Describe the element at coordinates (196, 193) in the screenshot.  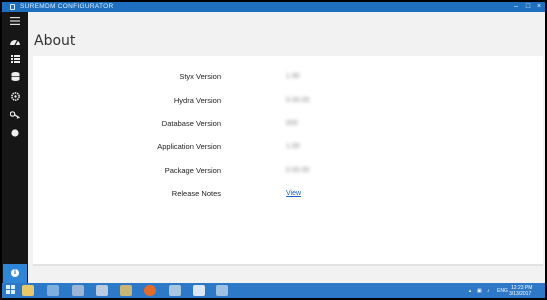
I see `release-notes-label: Release Notes` at that location.